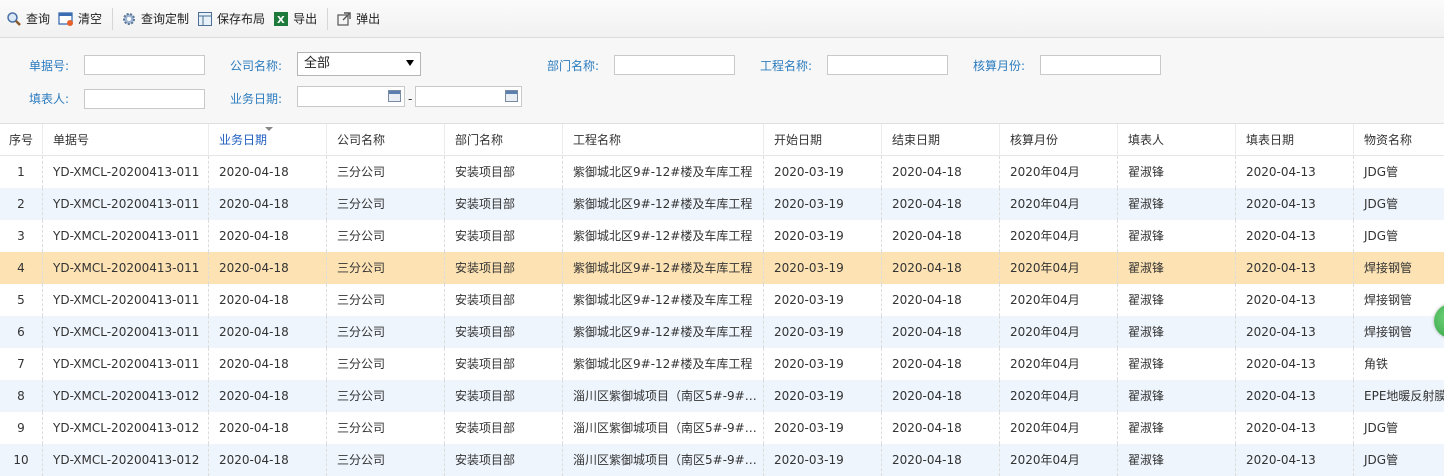  Describe the element at coordinates (269, 129) in the screenshot. I see `sort-indicator-icon` at that location.